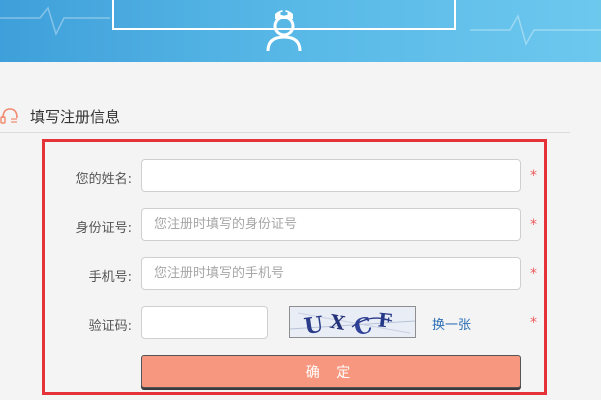 The height and width of the screenshot is (400, 601). What do you see at coordinates (533, 323) in the screenshot?
I see `captcha-required-mark: *` at bounding box center [533, 323].